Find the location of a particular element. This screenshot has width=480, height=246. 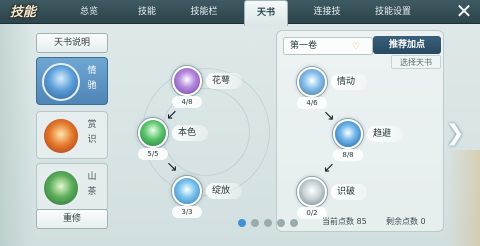

current-points-value: 85 is located at coordinates (361, 221).